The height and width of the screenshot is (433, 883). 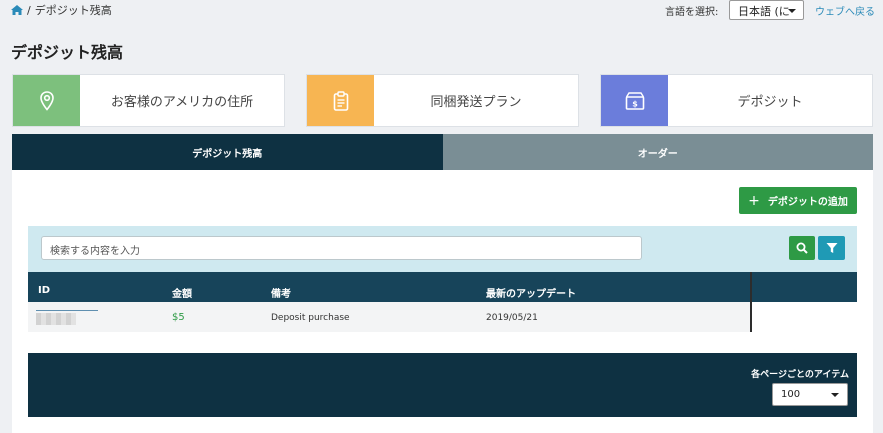 I want to click on top-bar: / デポジット残高 言語を選択: 日本語 (に ウェブへ戻る, so click(x=441, y=11).